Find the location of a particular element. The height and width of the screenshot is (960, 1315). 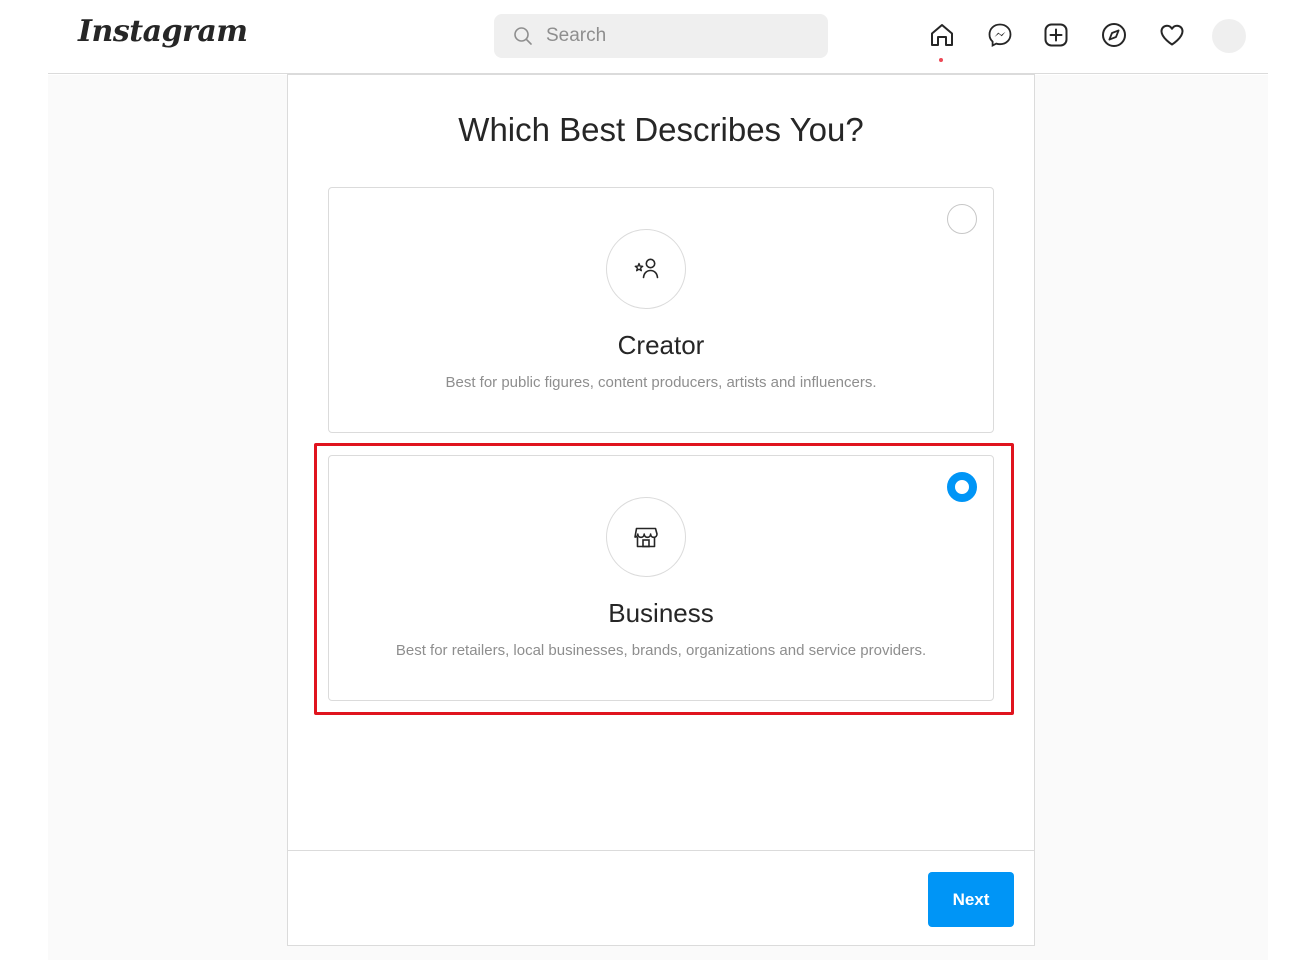

creator-icon is located at coordinates (646, 268).